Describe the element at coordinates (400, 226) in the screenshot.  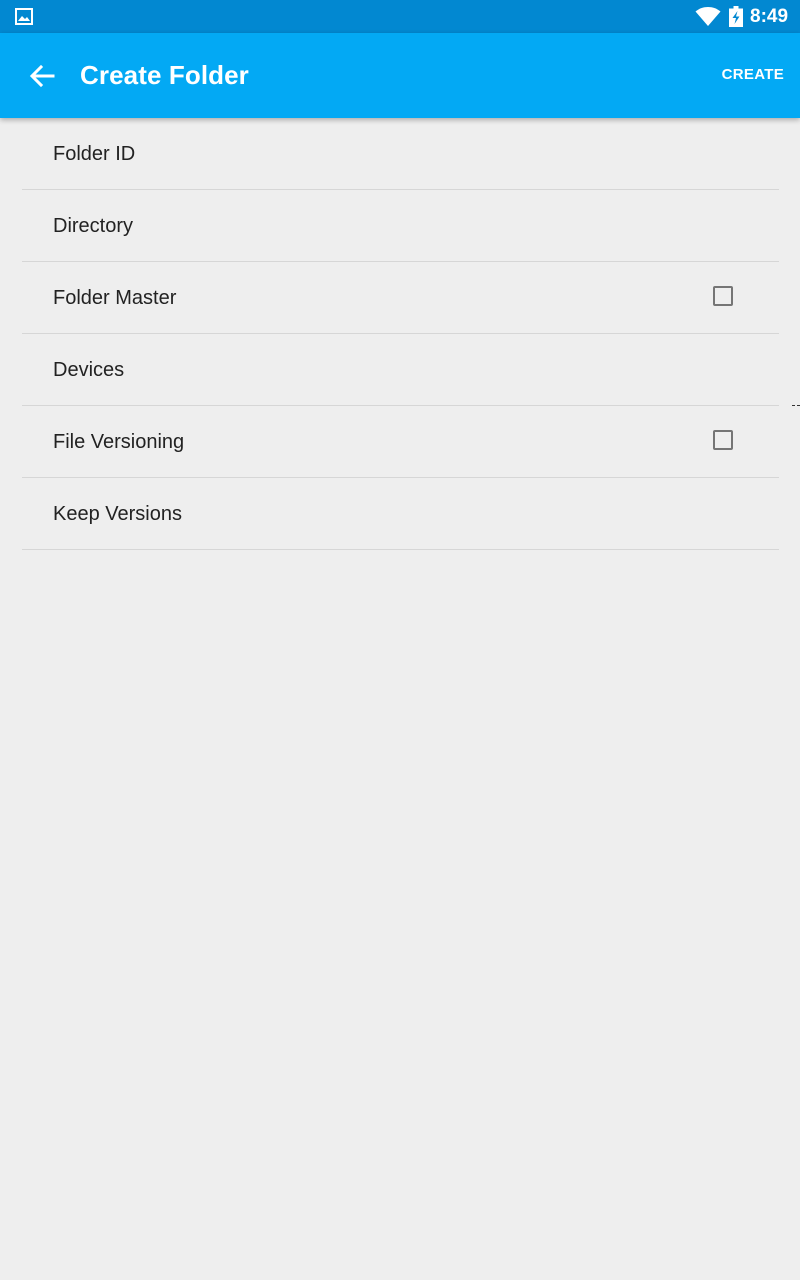
I see `setting-directory: Directory` at that location.